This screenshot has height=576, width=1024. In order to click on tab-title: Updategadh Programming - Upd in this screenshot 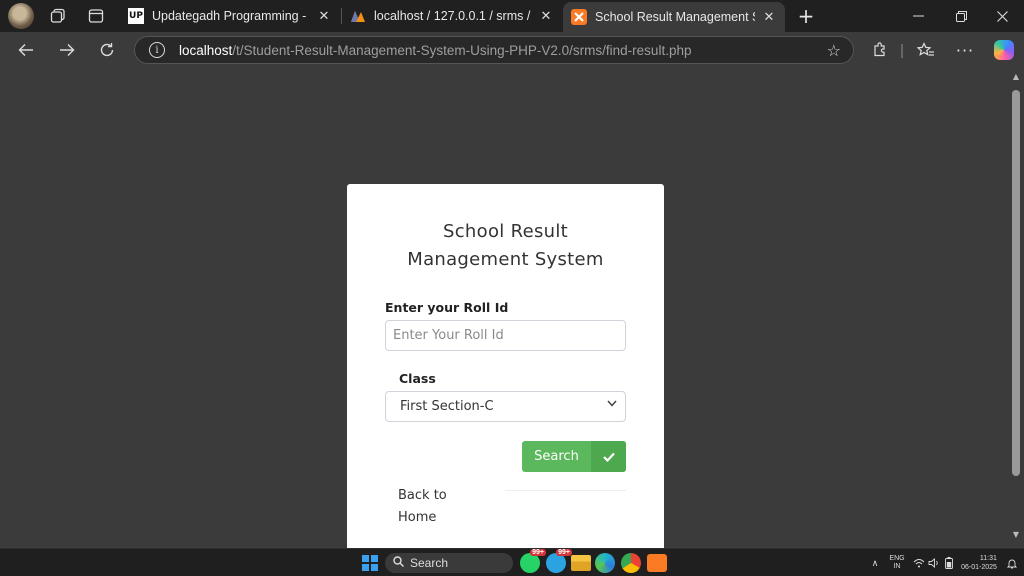, I will do `click(231, 16)`.